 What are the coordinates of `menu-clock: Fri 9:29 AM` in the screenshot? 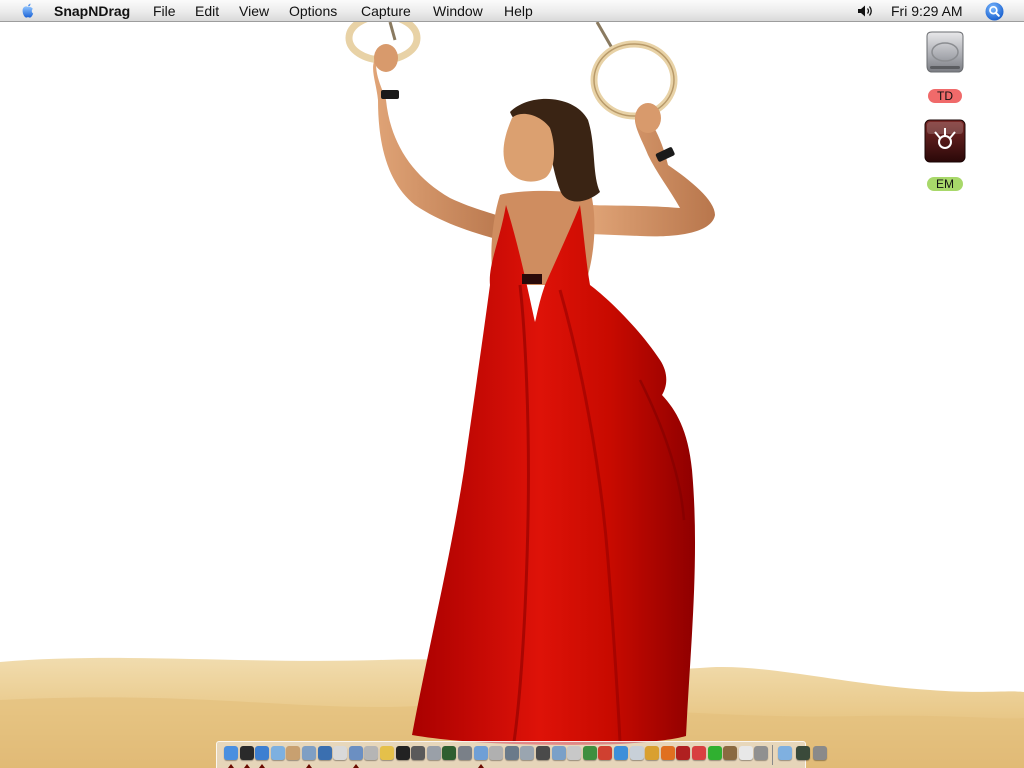 It's located at (927, 11).